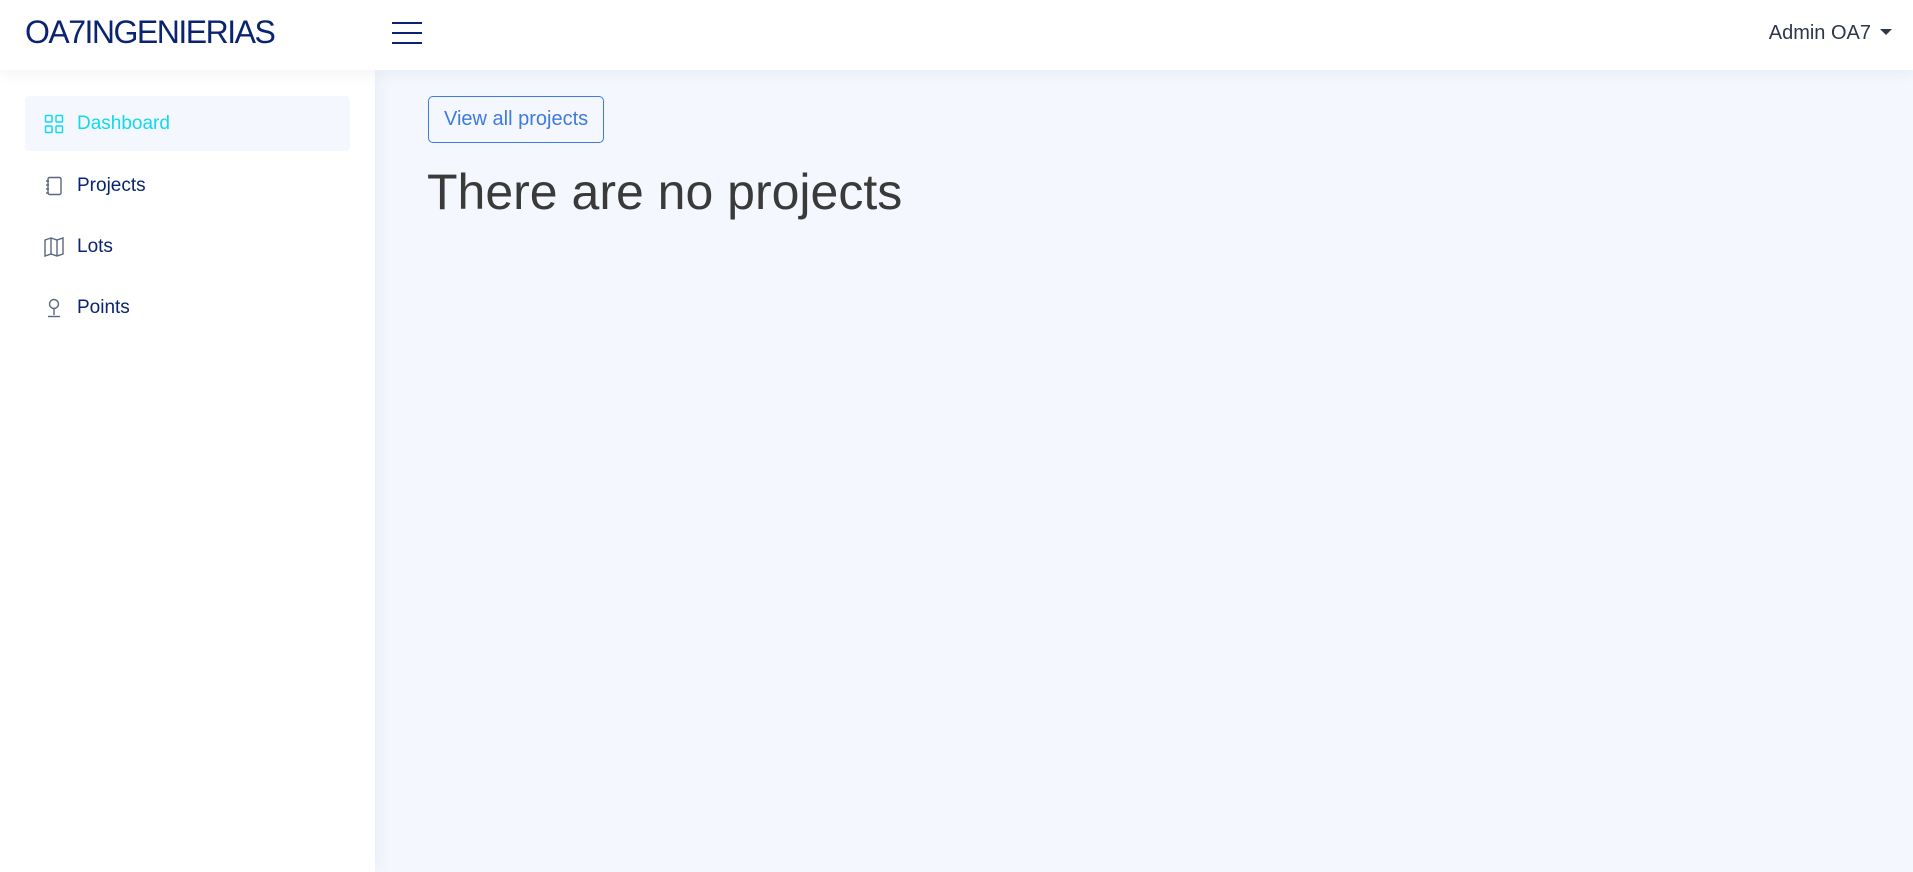 The height and width of the screenshot is (872, 1913). What do you see at coordinates (1886, 31) in the screenshot?
I see `caret-down-icon` at bounding box center [1886, 31].